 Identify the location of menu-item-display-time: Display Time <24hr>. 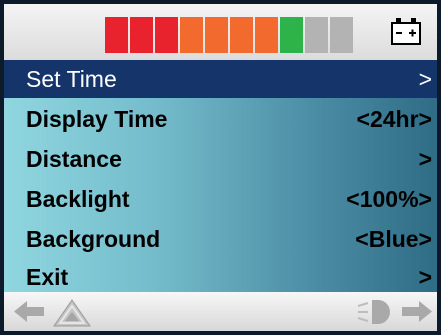
(220, 119).